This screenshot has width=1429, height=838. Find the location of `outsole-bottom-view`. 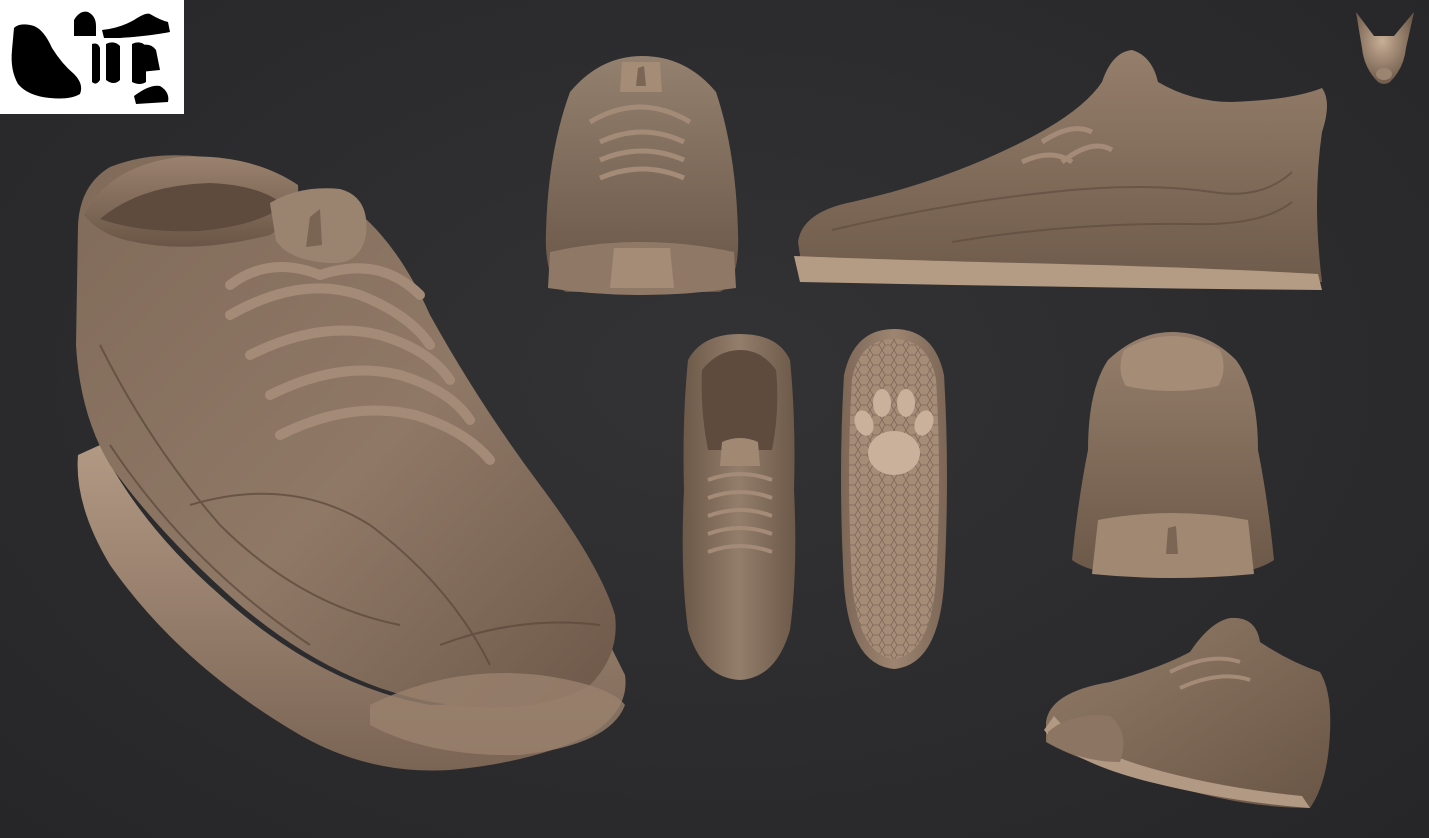

outsole-bottom-view is located at coordinates (893, 499).